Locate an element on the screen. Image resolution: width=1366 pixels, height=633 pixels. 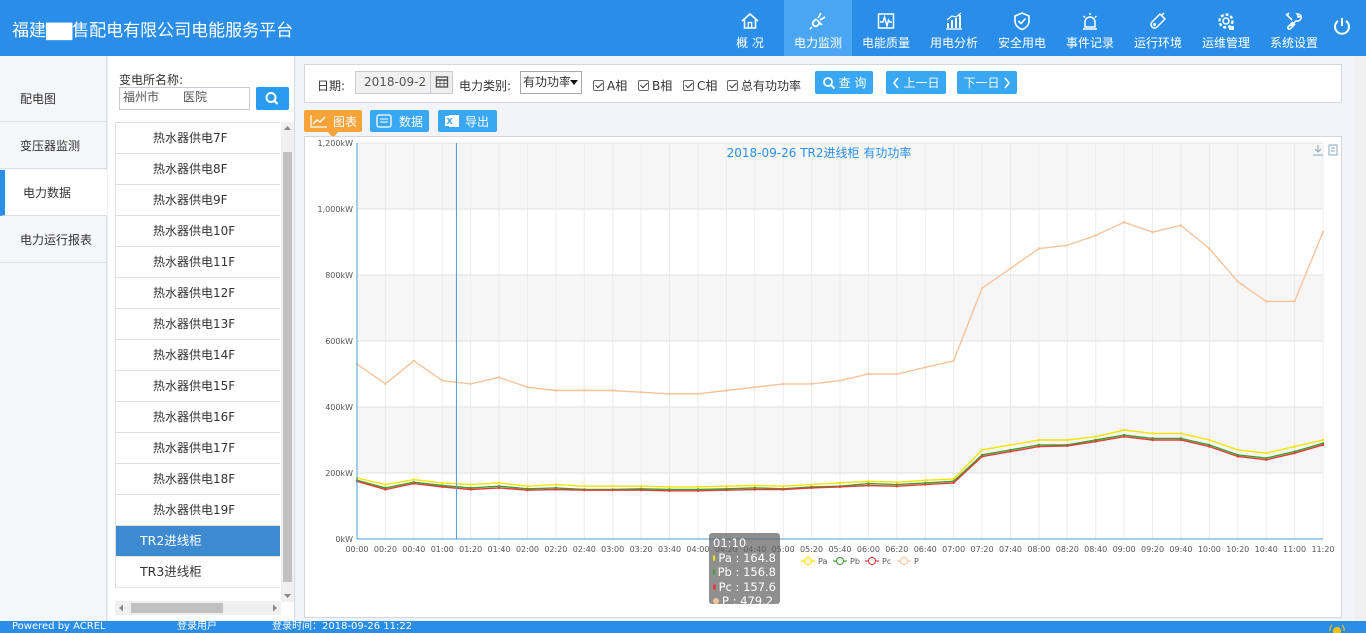
scroll-down-icon is located at coordinates (287, 596).